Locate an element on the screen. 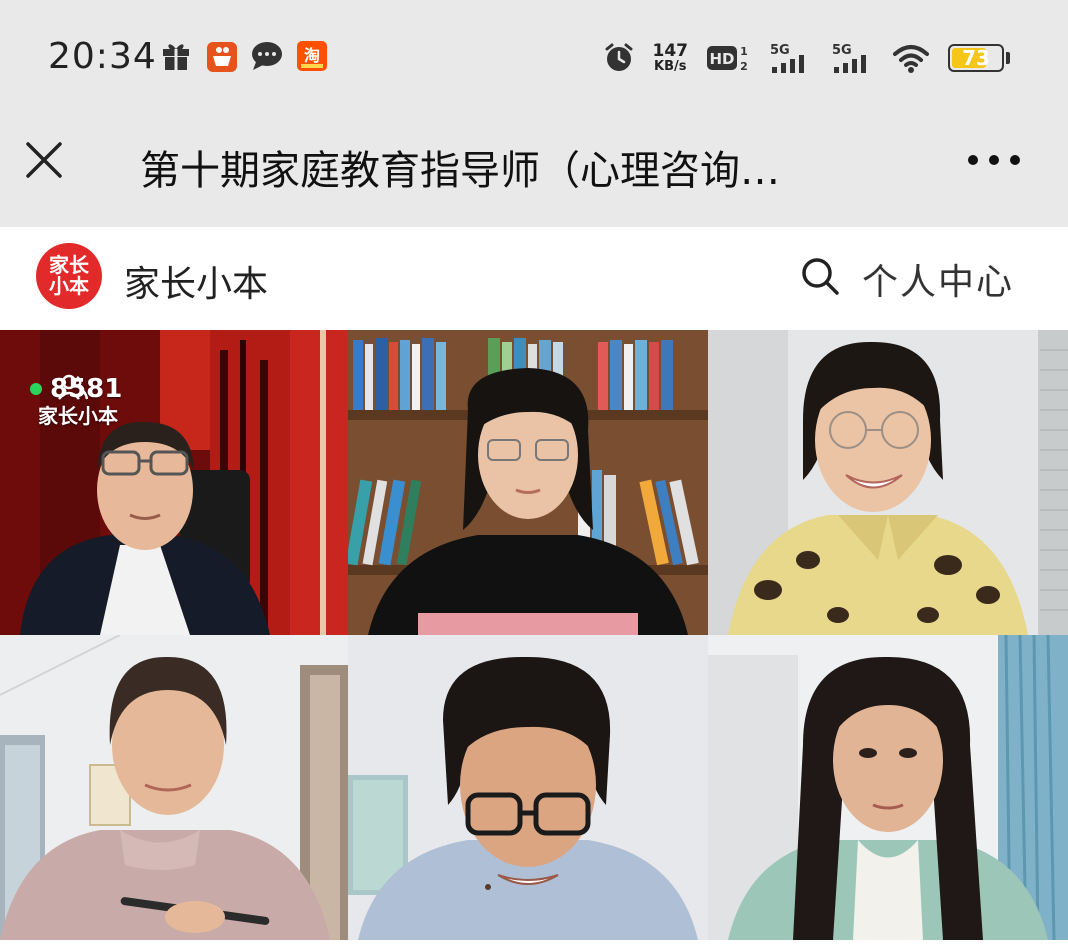  search-icon is located at coordinates (820, 276).